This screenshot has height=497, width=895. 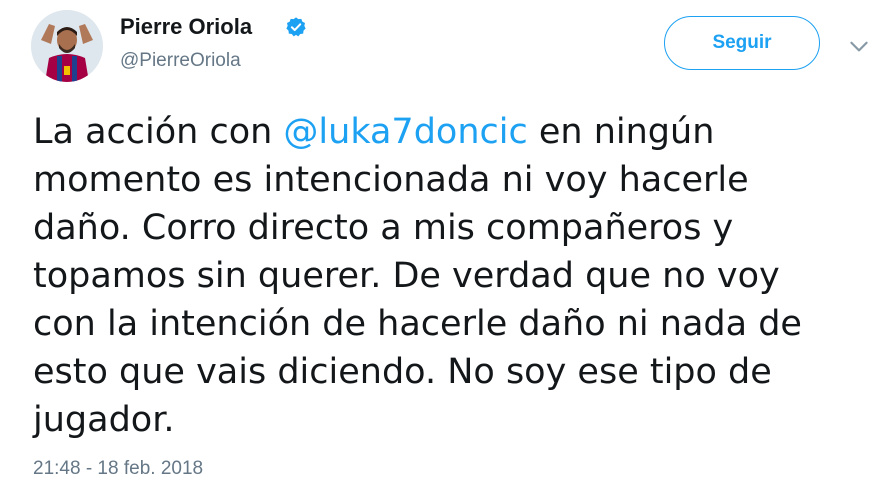 I want to click on author-display-name: Pierre Oriola, so click(x=186, y=27).